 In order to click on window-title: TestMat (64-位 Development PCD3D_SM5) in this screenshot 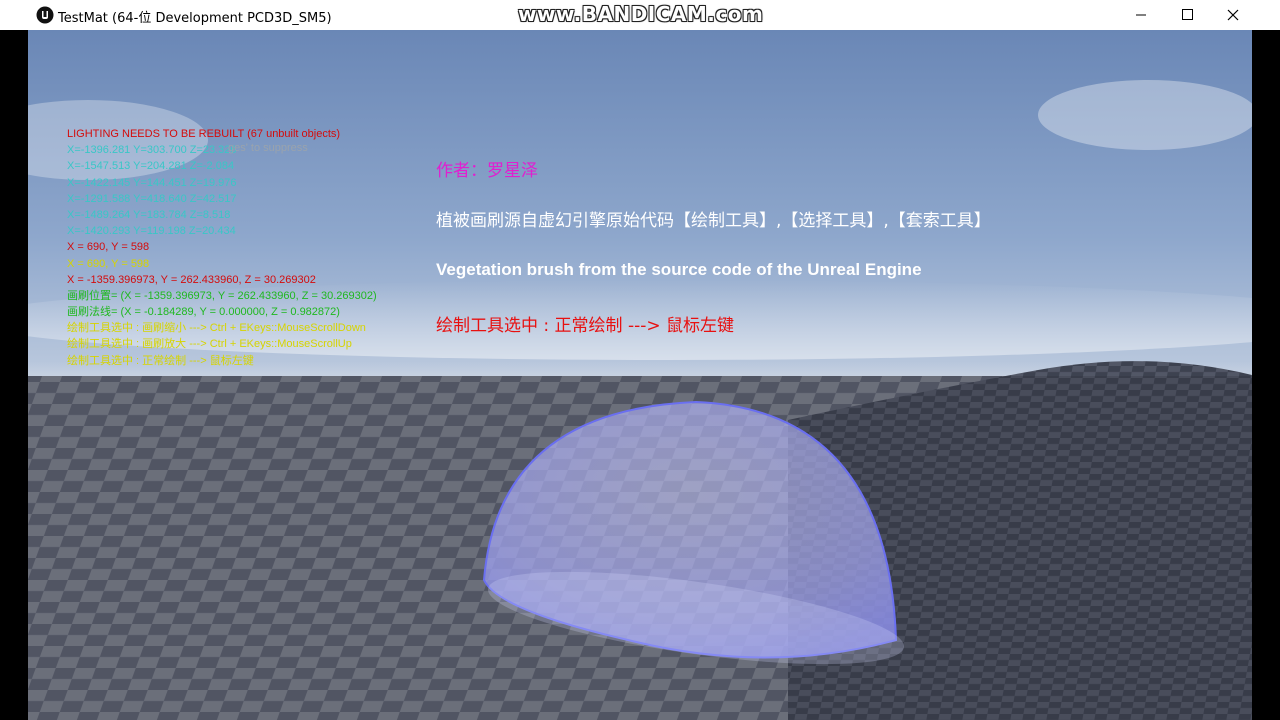, I will do `click(195, 18)`.